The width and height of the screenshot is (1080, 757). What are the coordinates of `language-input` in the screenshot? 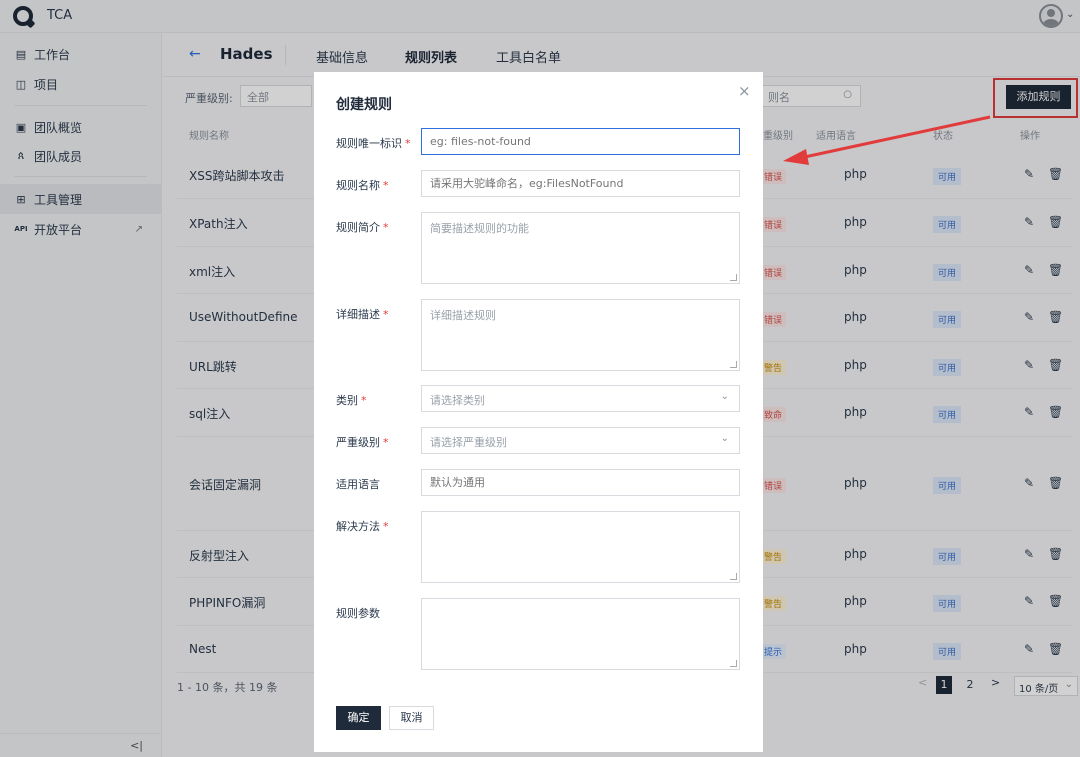 It's located at (580, 482).